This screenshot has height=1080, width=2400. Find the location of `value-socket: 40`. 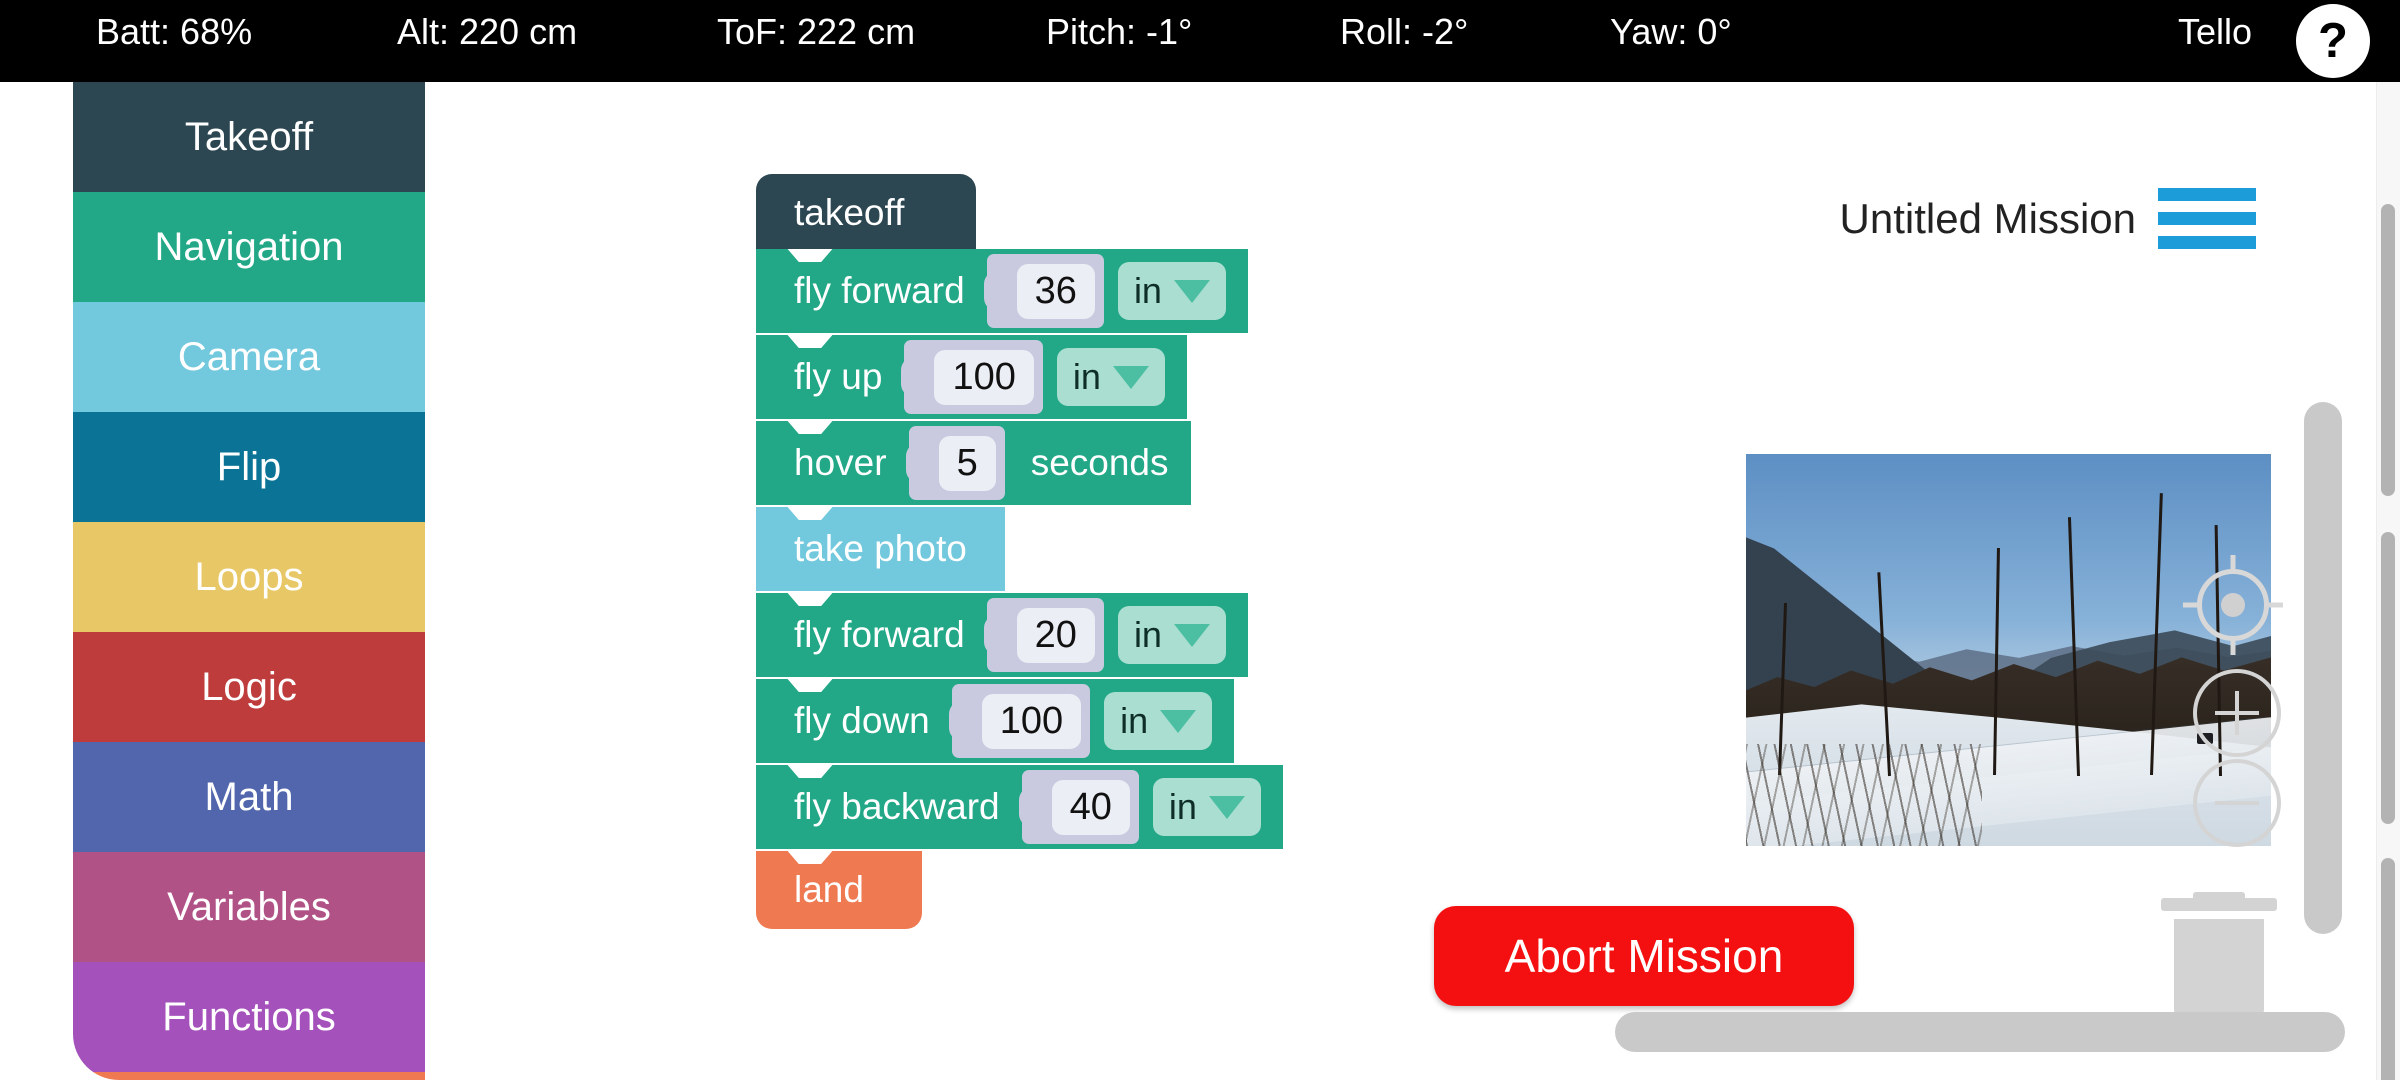

value-socket: 40 is located at coordinates (1078, 807).